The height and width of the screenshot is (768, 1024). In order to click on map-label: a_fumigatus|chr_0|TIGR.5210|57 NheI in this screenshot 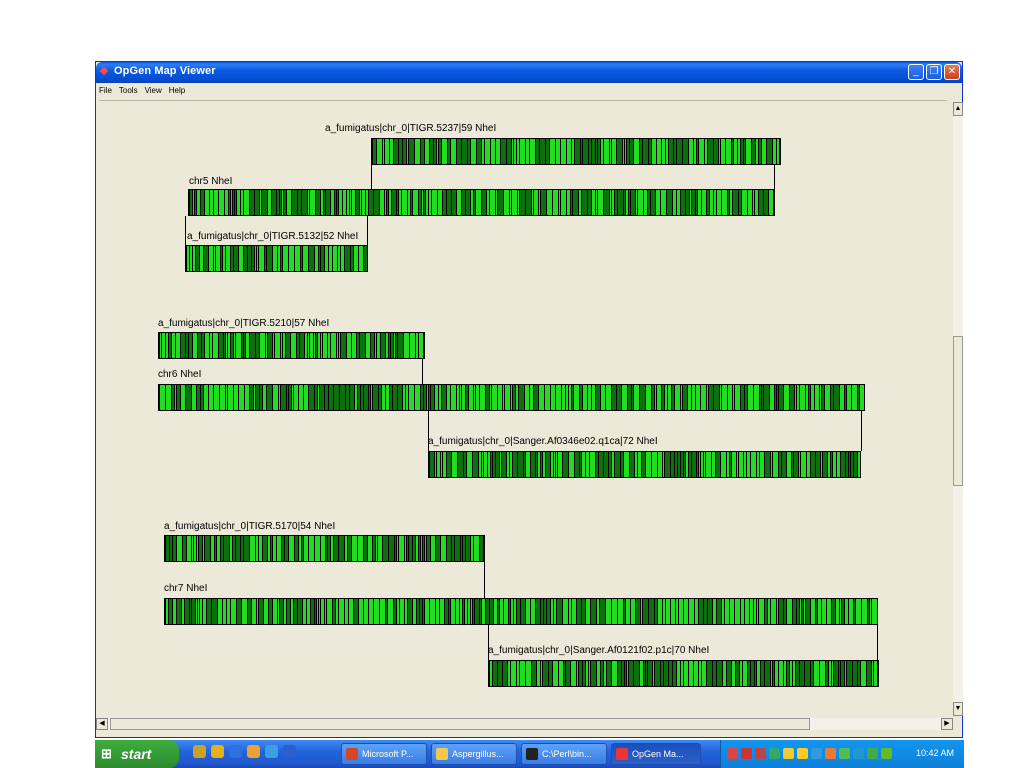, I will do `click(244, 323)`.